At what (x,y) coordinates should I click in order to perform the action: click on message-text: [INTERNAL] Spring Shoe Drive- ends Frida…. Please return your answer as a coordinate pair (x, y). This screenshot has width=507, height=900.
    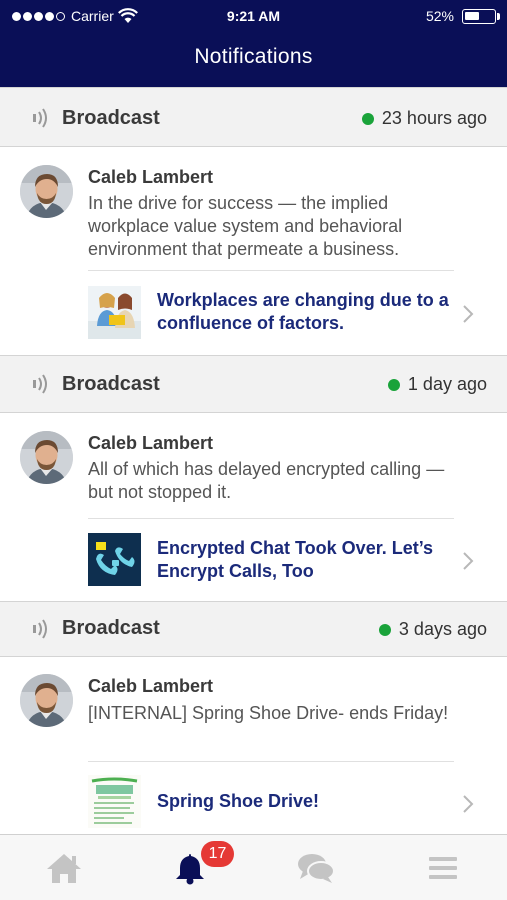
    Looking at the image, I should click on (268, 713).